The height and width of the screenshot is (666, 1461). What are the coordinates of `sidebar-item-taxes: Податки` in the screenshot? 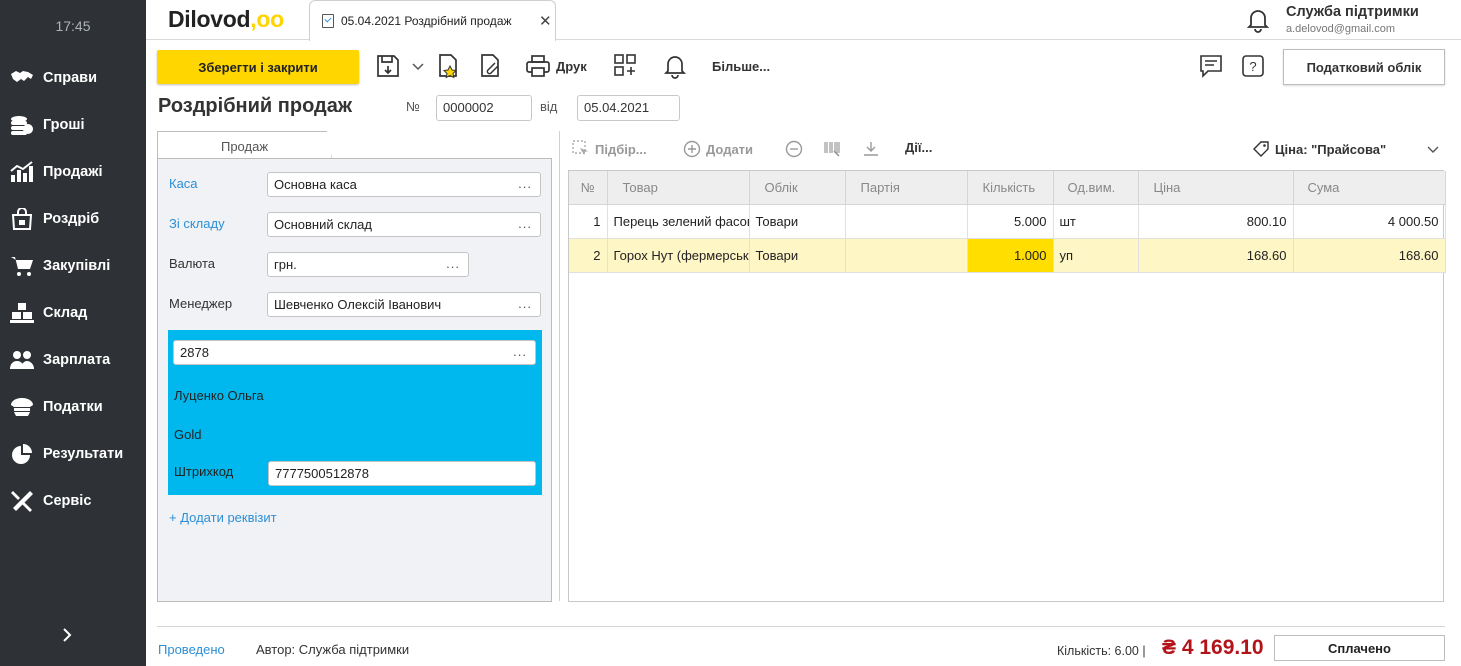 It's located at (73, 406).